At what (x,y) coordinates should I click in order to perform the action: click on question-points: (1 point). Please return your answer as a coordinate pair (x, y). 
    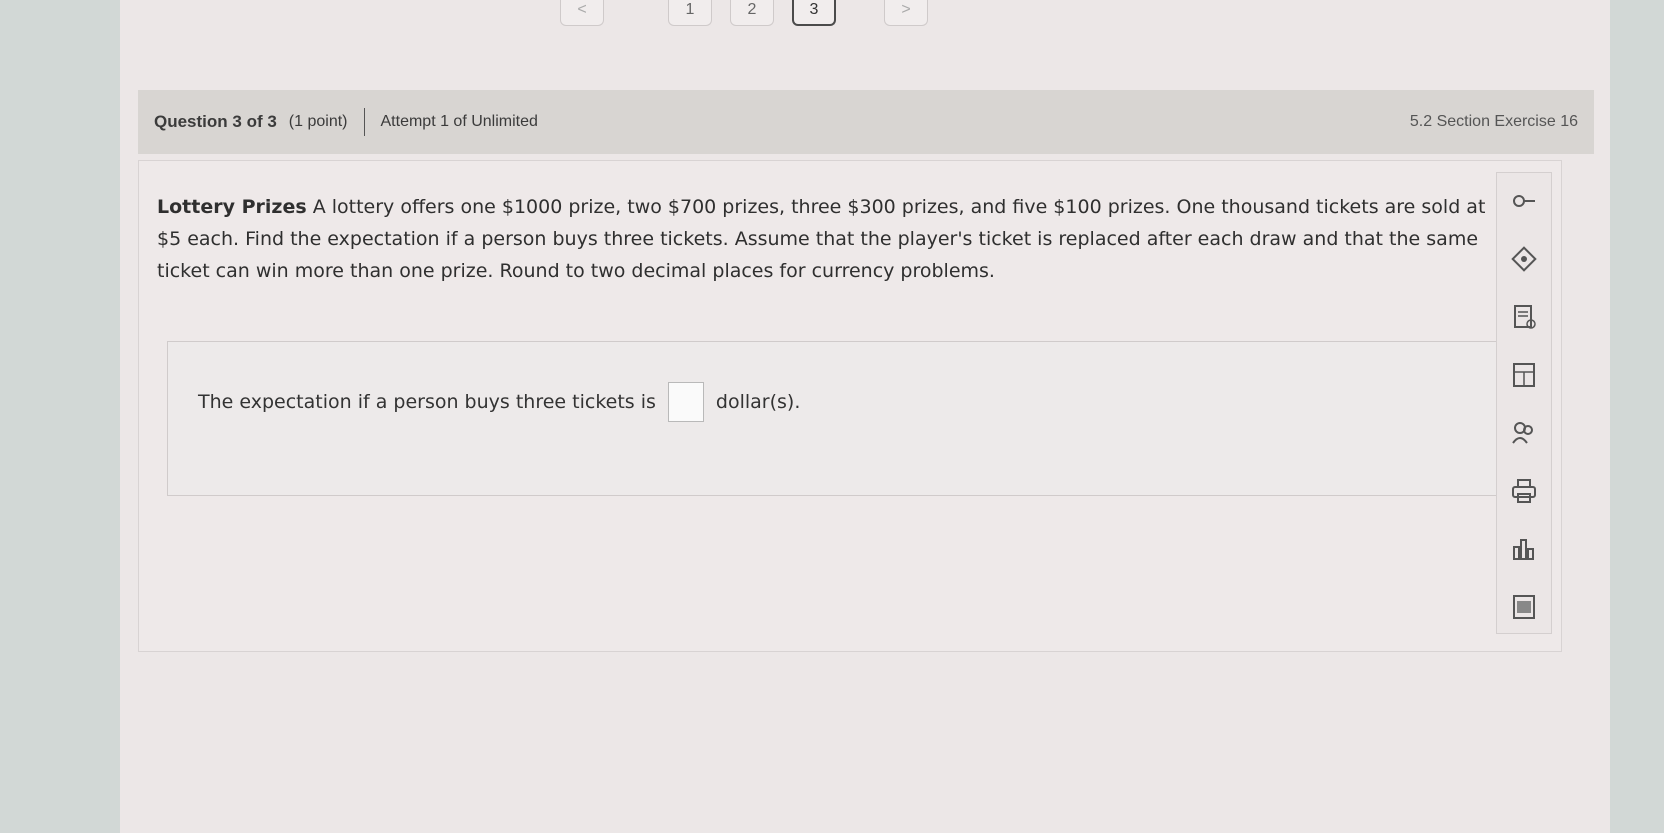
    Looking at the image, I should click on (318, 121).